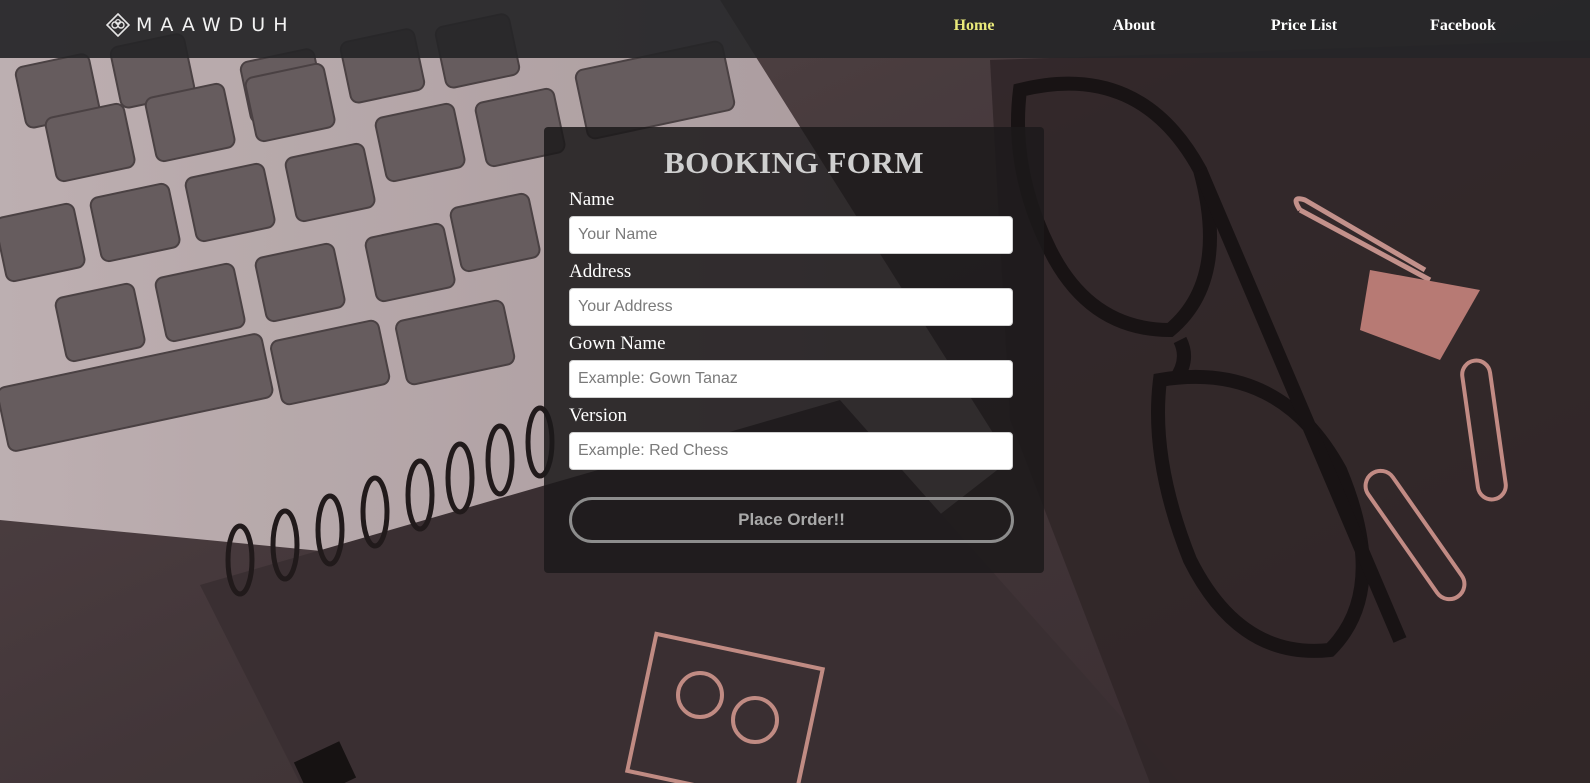 This screenshot has height=783, width=1590. I want to click on nav-price-list-link: Price List, so click(1304, 26).